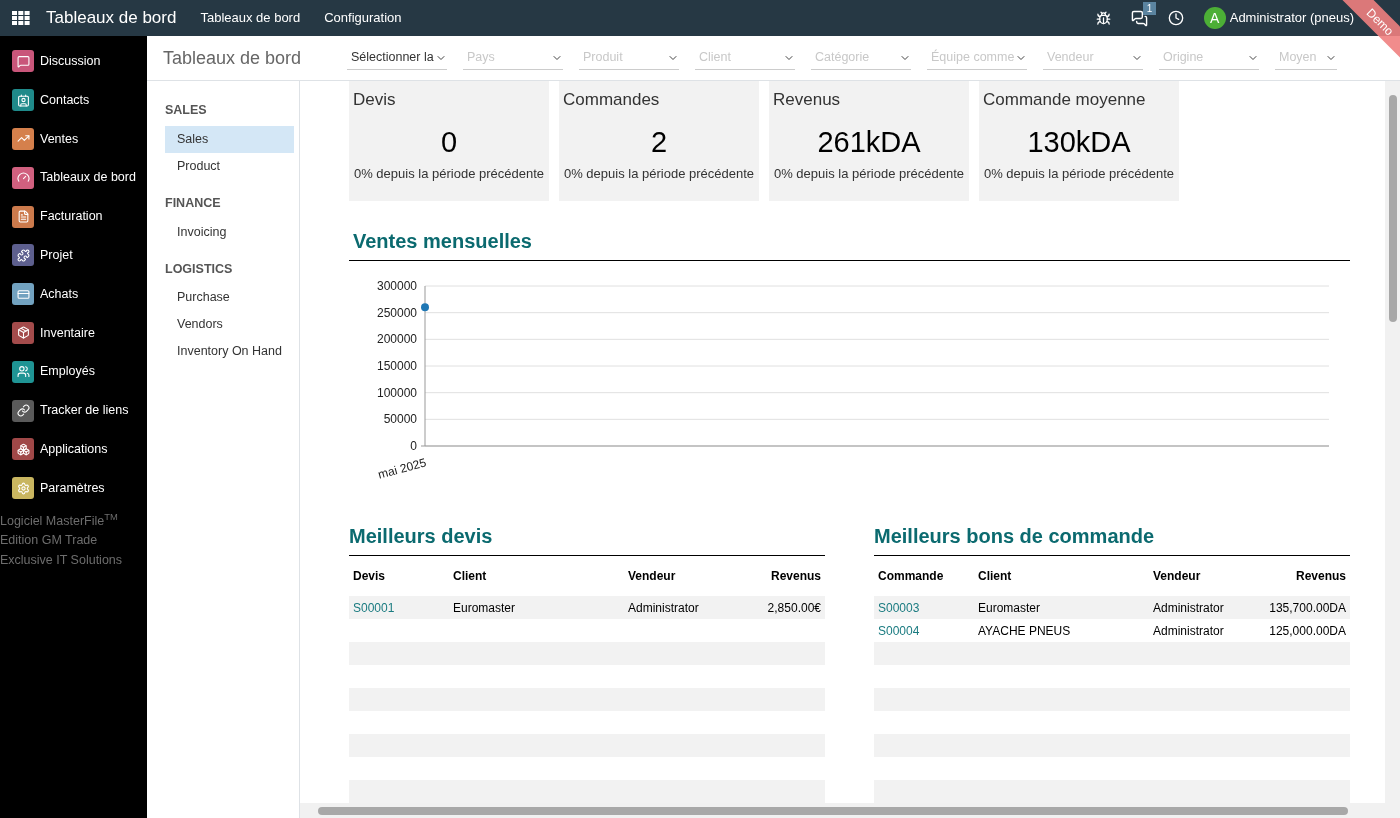  I want to click on order-link: S00003, so click(928, 607).